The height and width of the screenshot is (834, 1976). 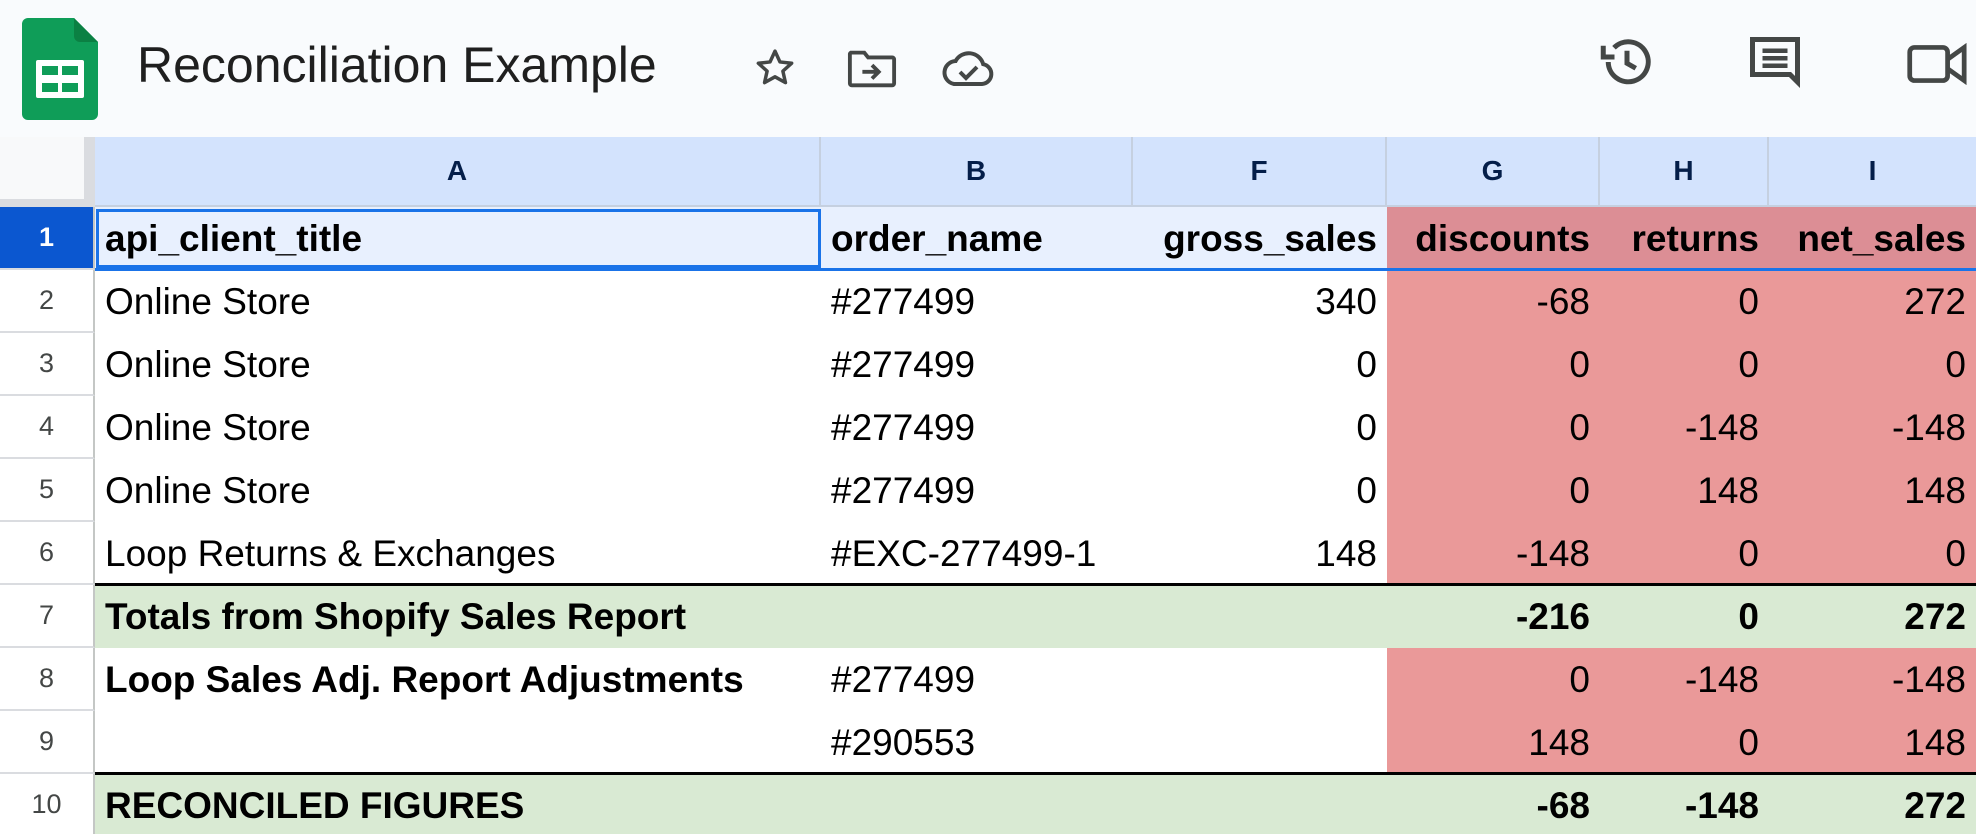 I want to click on cloud-saved-icon, so click(x=968, y=68).